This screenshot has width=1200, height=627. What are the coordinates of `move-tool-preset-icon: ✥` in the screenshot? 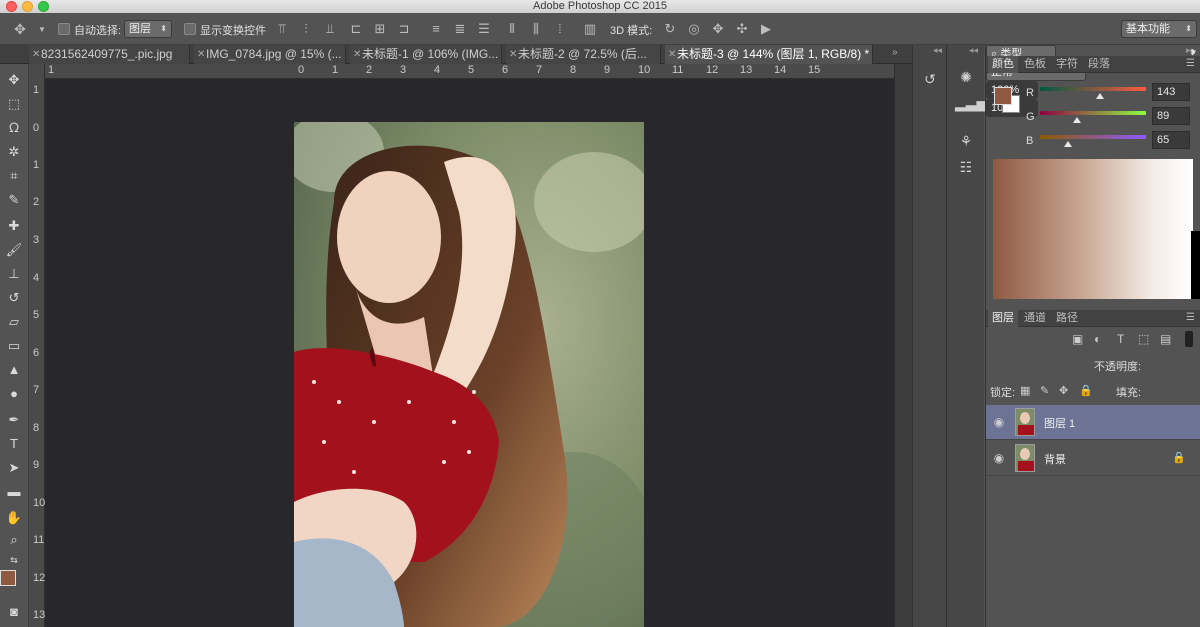 It's located at (20, 29).